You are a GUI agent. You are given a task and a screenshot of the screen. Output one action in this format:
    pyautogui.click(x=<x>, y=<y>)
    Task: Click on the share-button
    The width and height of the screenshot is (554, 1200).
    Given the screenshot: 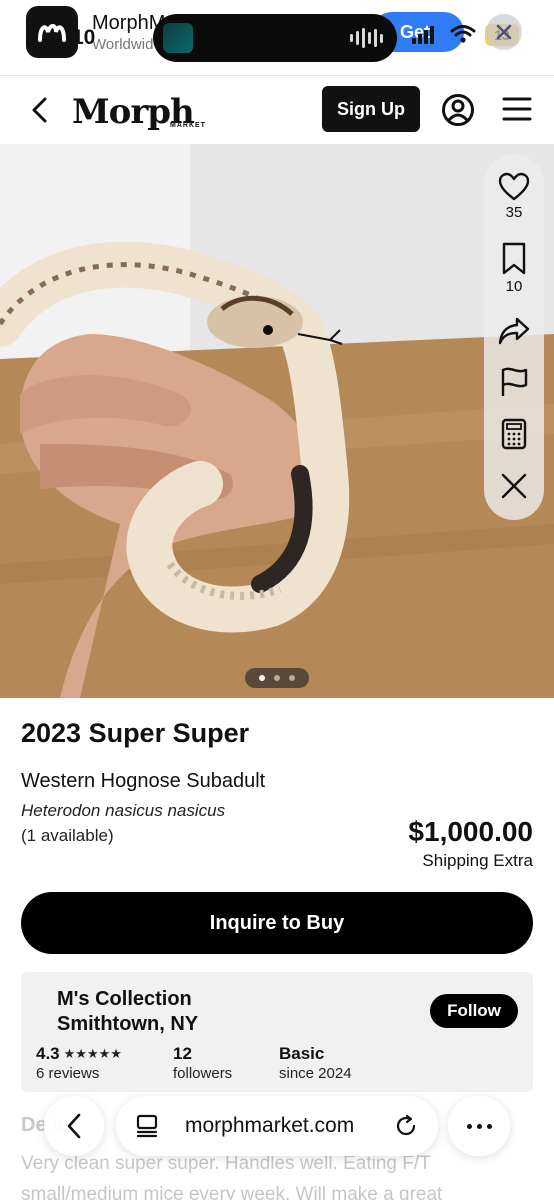 What is the action you would take?
    pyautogui.click(x=514, y=331)
    